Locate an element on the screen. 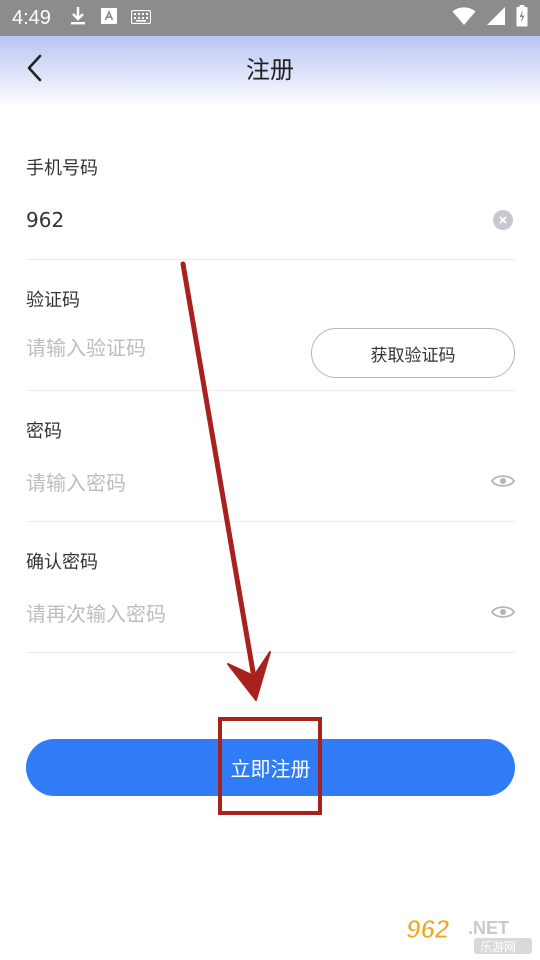 The image size is (540, 960). password-field-row: 密码 is located at coordinates (271, 456).